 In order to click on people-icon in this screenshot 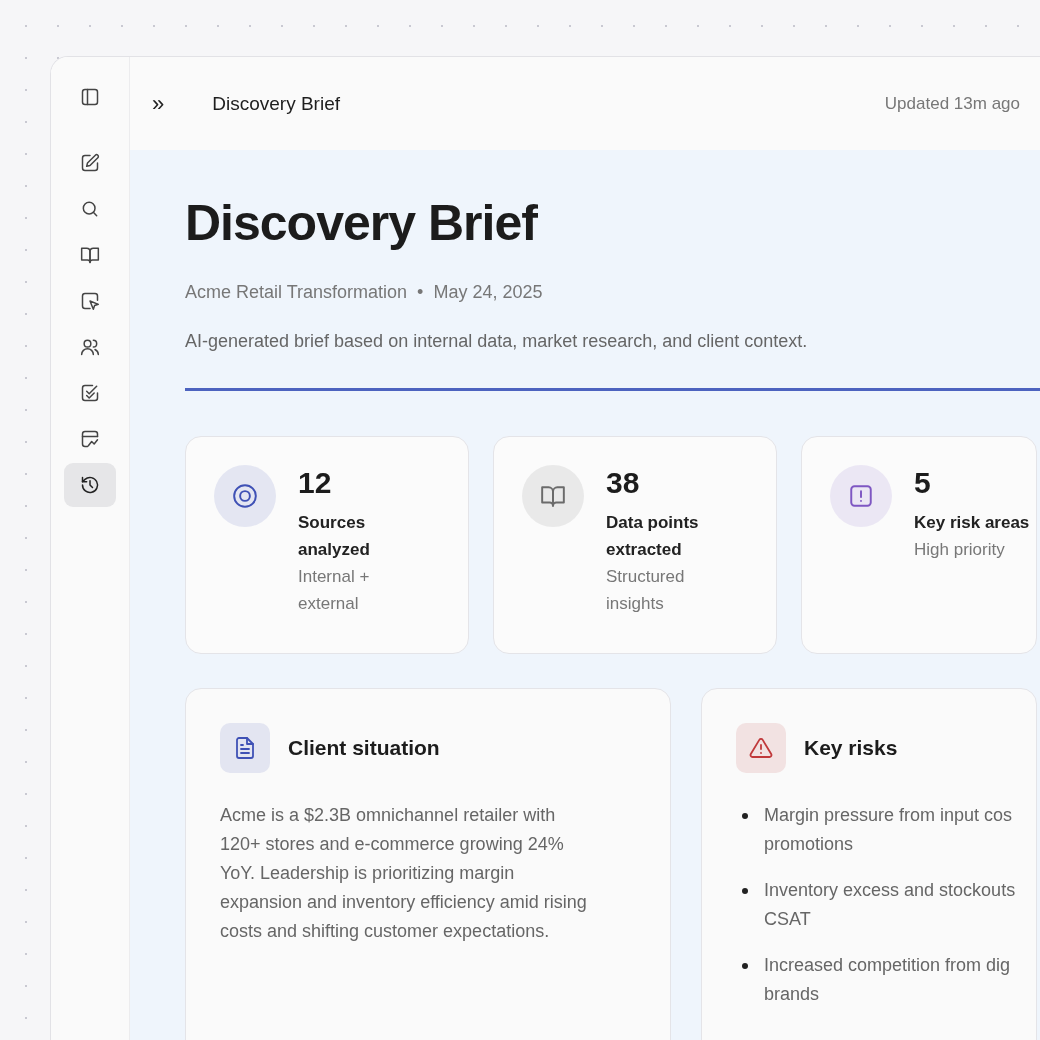, I will do `click(90, 347)`.